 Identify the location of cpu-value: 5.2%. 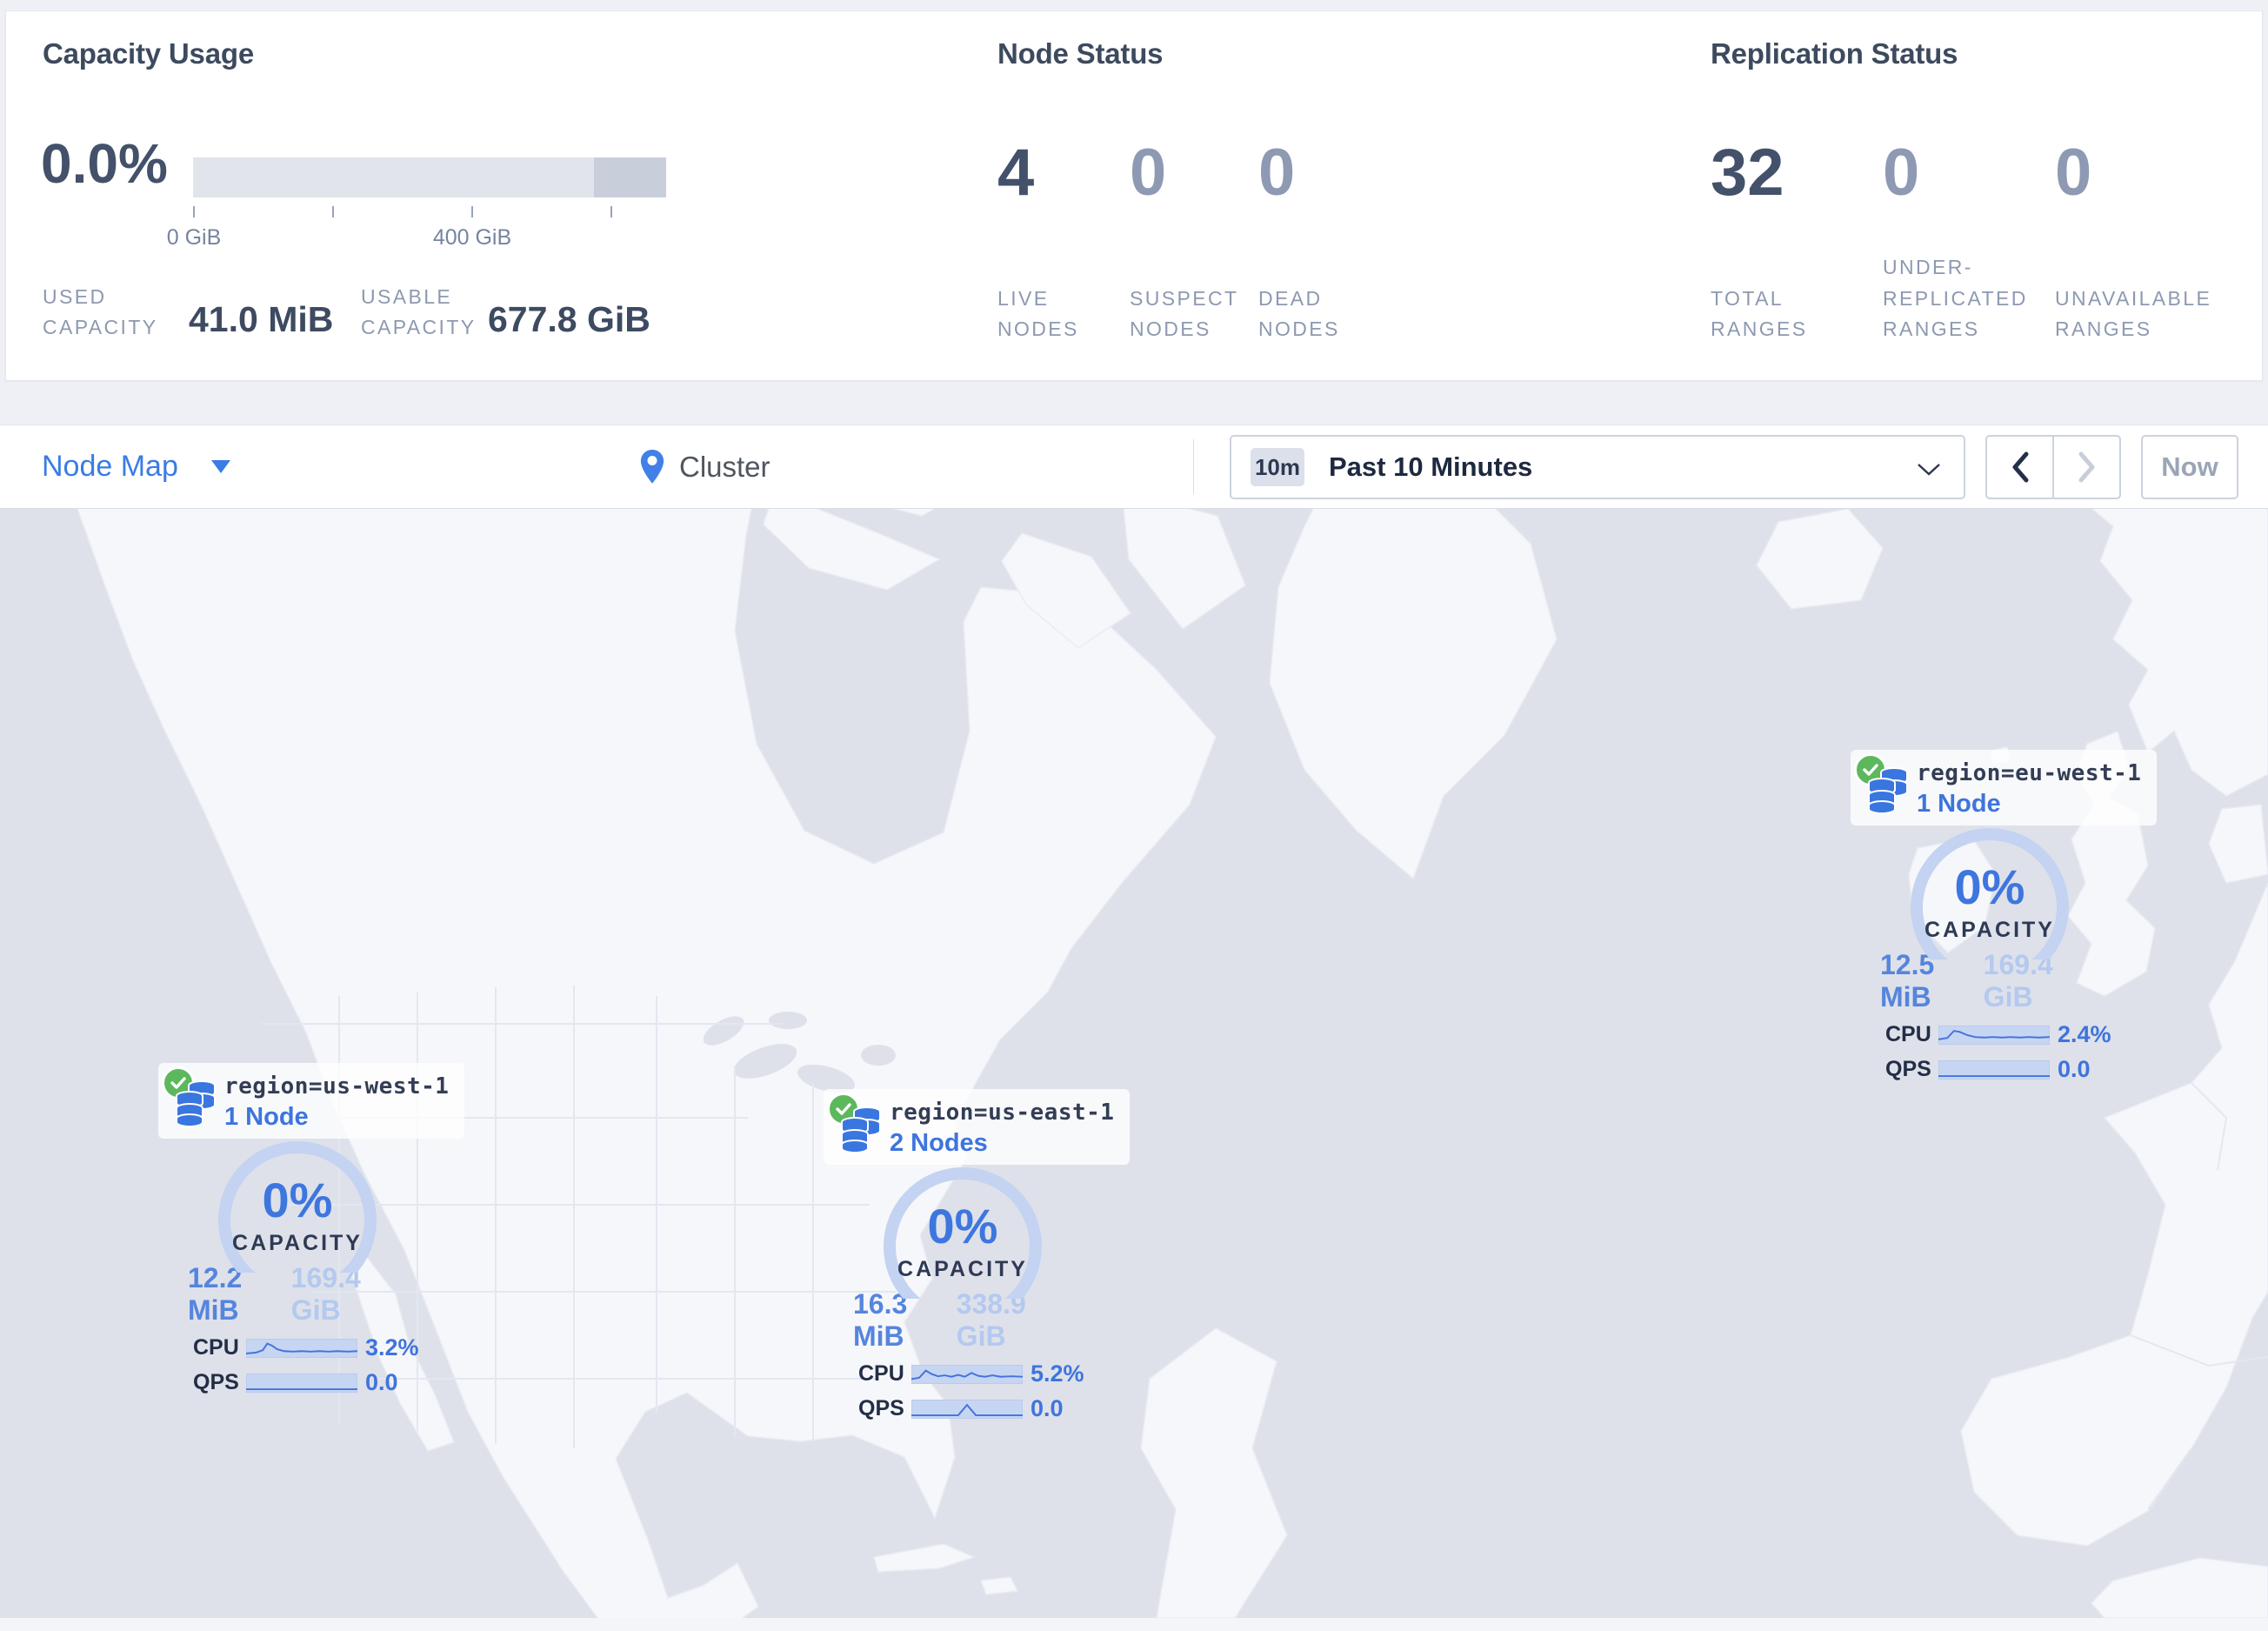
(1057, 1373).